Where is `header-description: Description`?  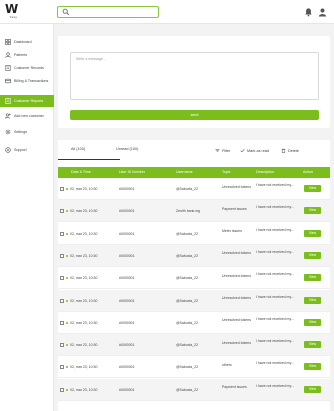 header-description: Description is located at coordinates (265, 172).